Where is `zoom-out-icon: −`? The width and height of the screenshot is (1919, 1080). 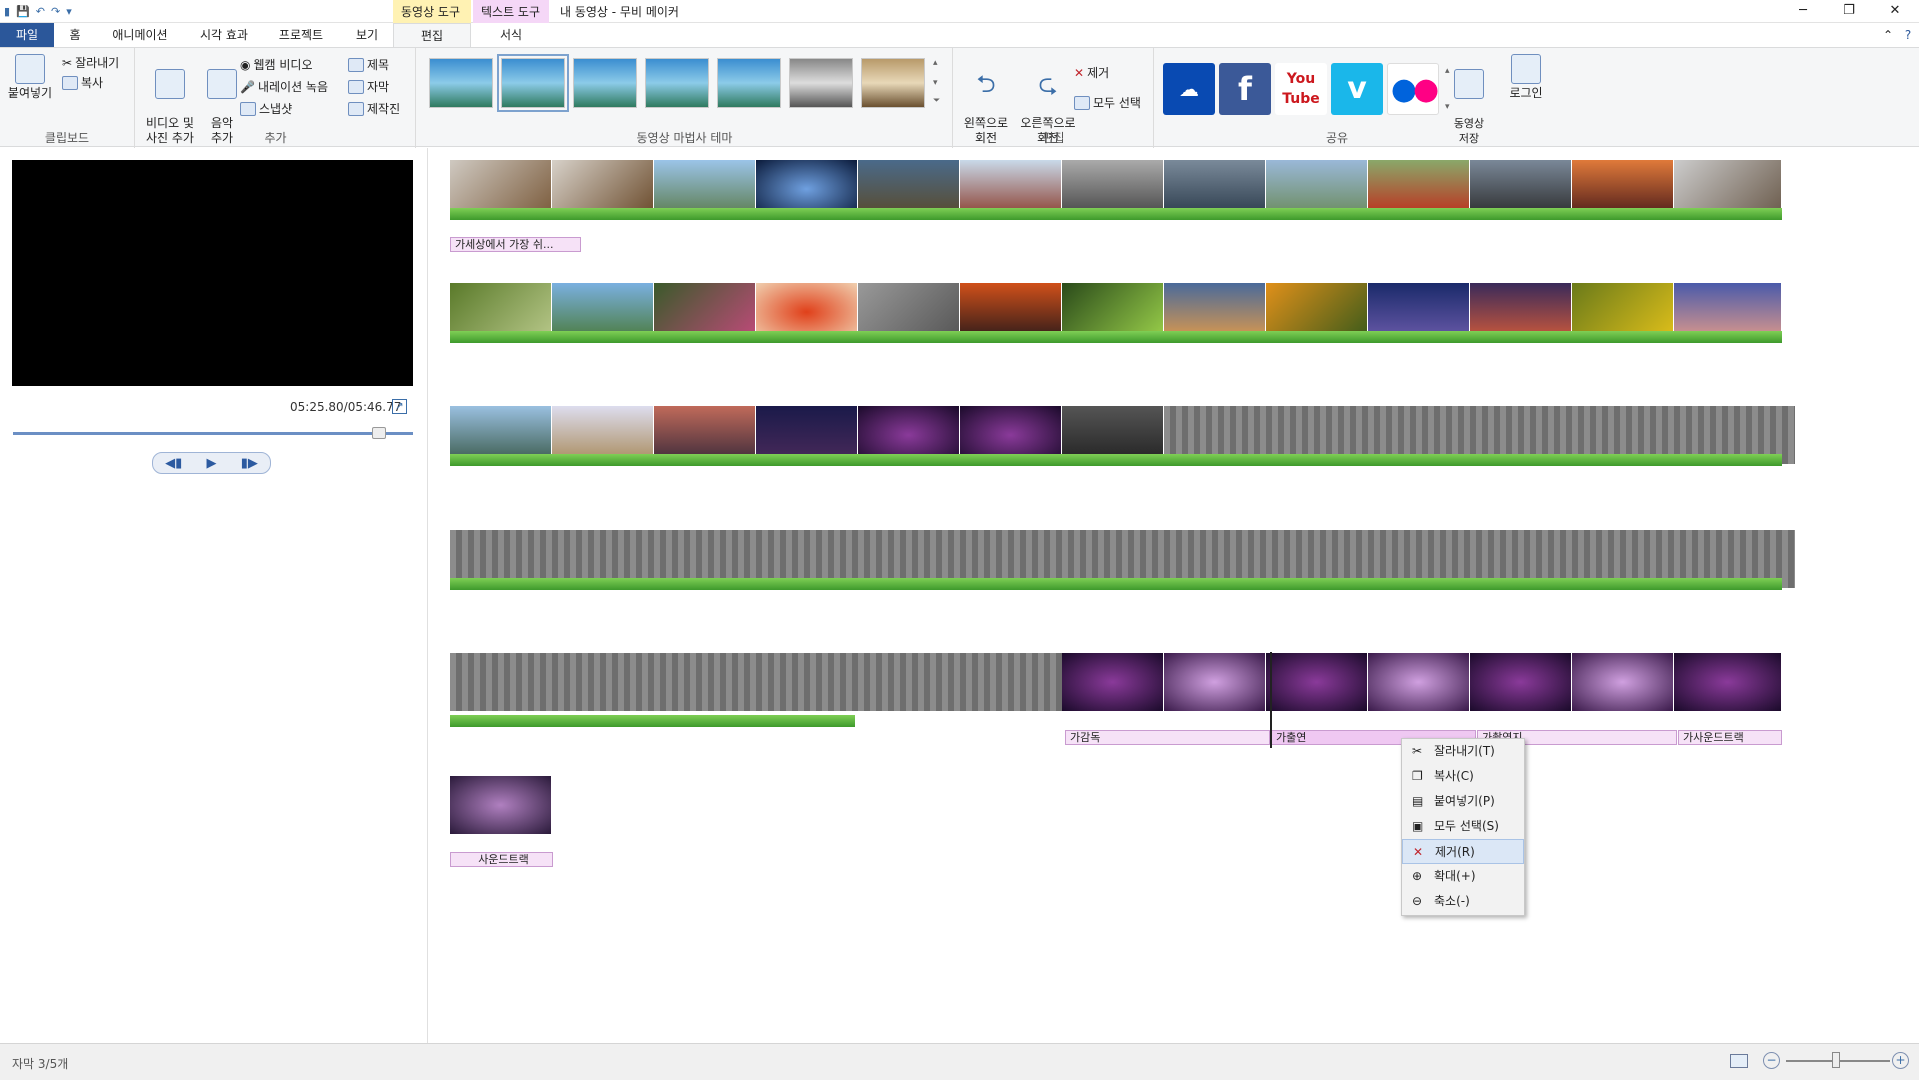
zoom-out-icon: − is located at coordinates (1771, 1060).